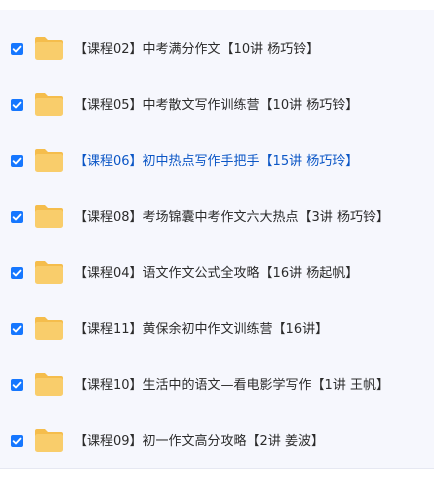 This screenshot has height=483, width=434. What do you see at coordinates (201, 330) in the screenshot?
I see `list-item-label: 【课程11】黄保余初中作文训练营【16讲】` at bounding box center [201, 330].